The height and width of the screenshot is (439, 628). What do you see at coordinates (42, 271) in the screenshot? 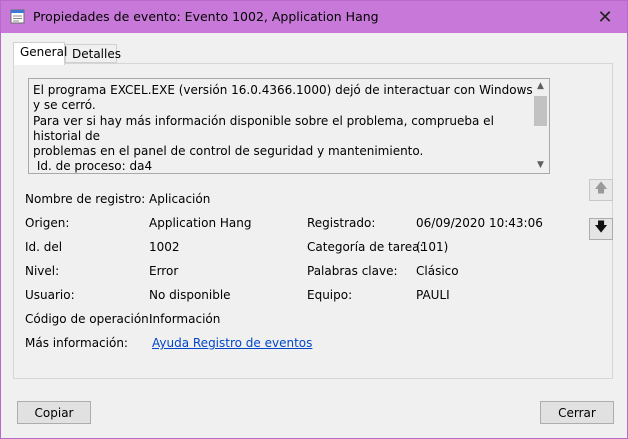
I see `level-label: Nivel:` at bounding box center [42, 271].